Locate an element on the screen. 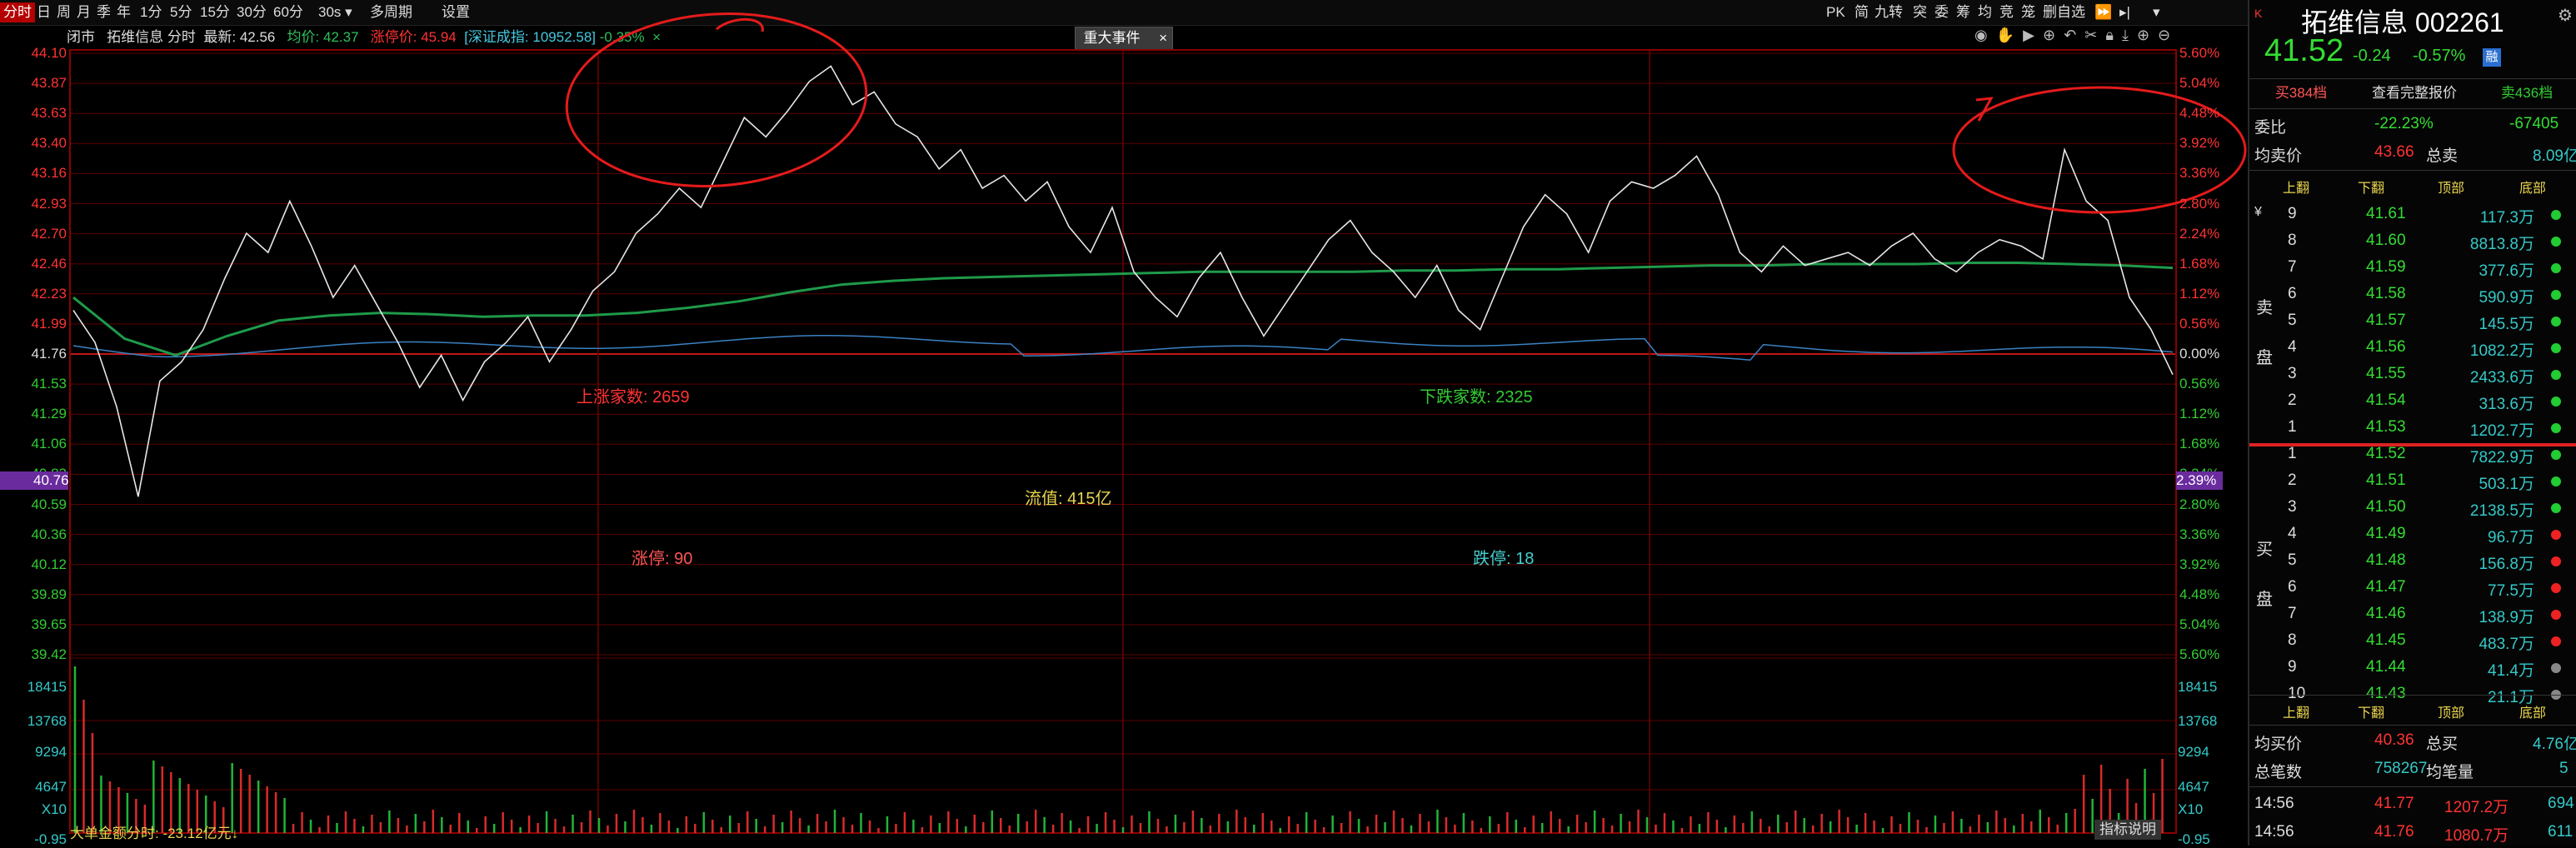  percent-axis-label: 0.00% is located at coordinates (2199, 354).